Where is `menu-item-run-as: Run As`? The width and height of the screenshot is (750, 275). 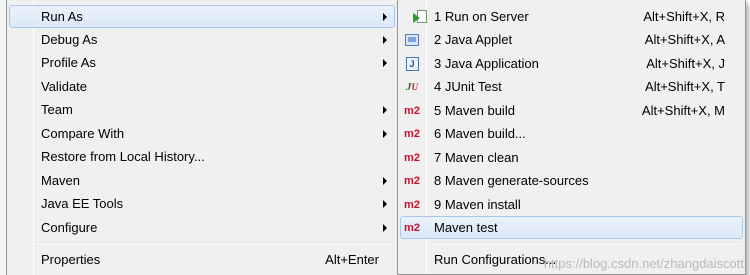
menu-item-run-as: Run As is located at coordinates (202, 16).